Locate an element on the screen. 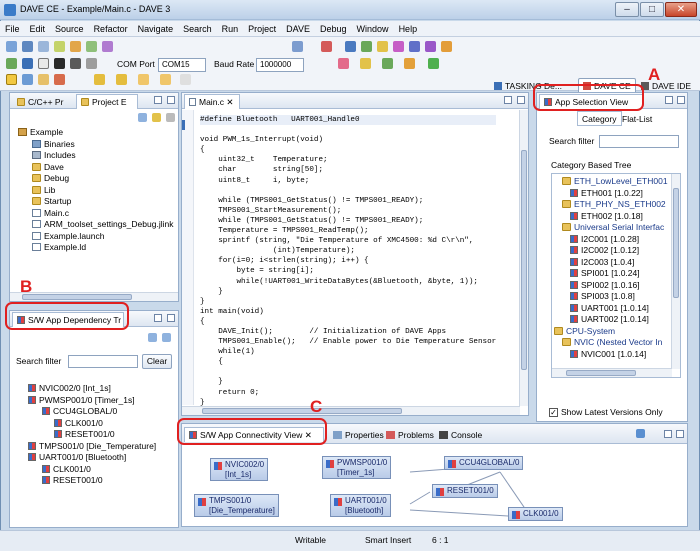 The width and height of the screenshot is (700, 551). tree-item-dave: Dave is located at coordinates (95, 168).